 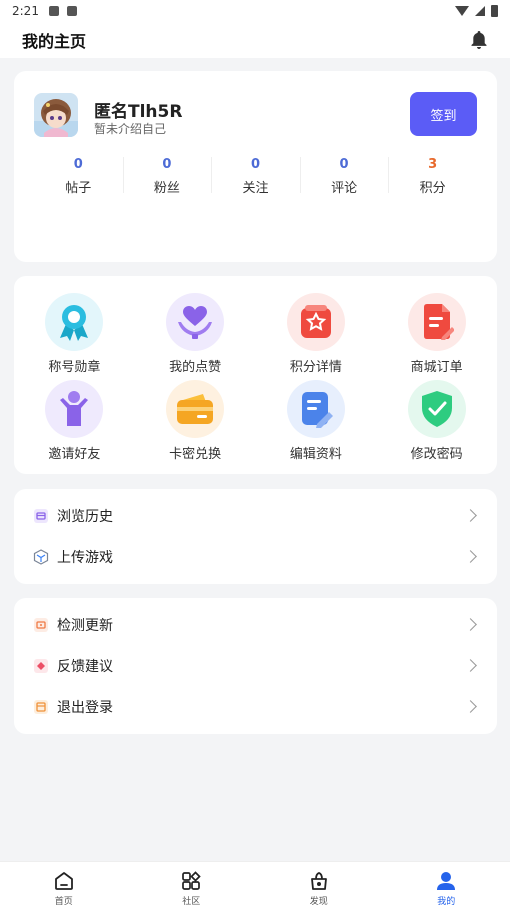 I want to click on menu-label: 退出登录, so click(x=85, y=707).